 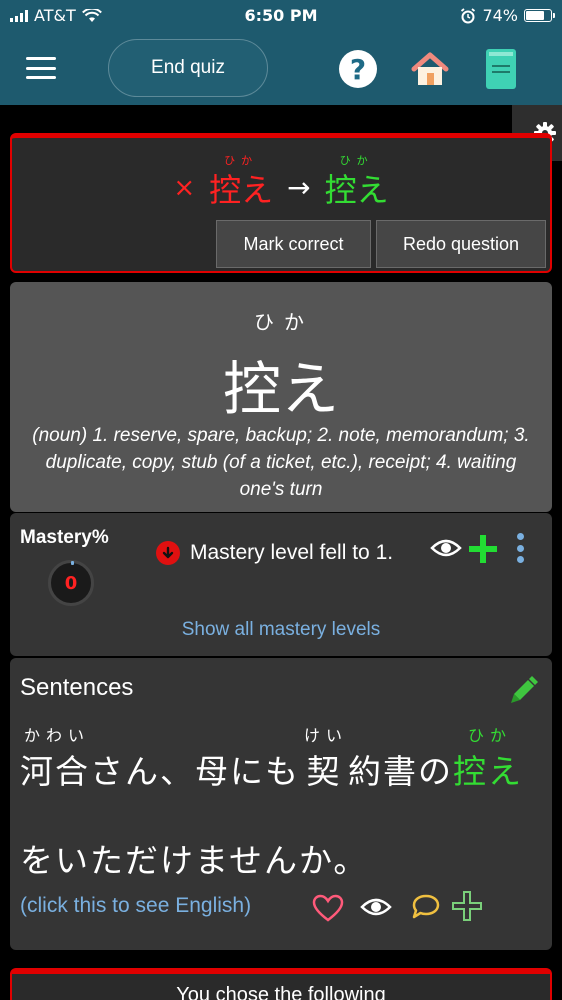 What do you see at coordinates (401, 771) in the screenshot?
I see `segment-text: 約書の` at bounding box center [401, 771].